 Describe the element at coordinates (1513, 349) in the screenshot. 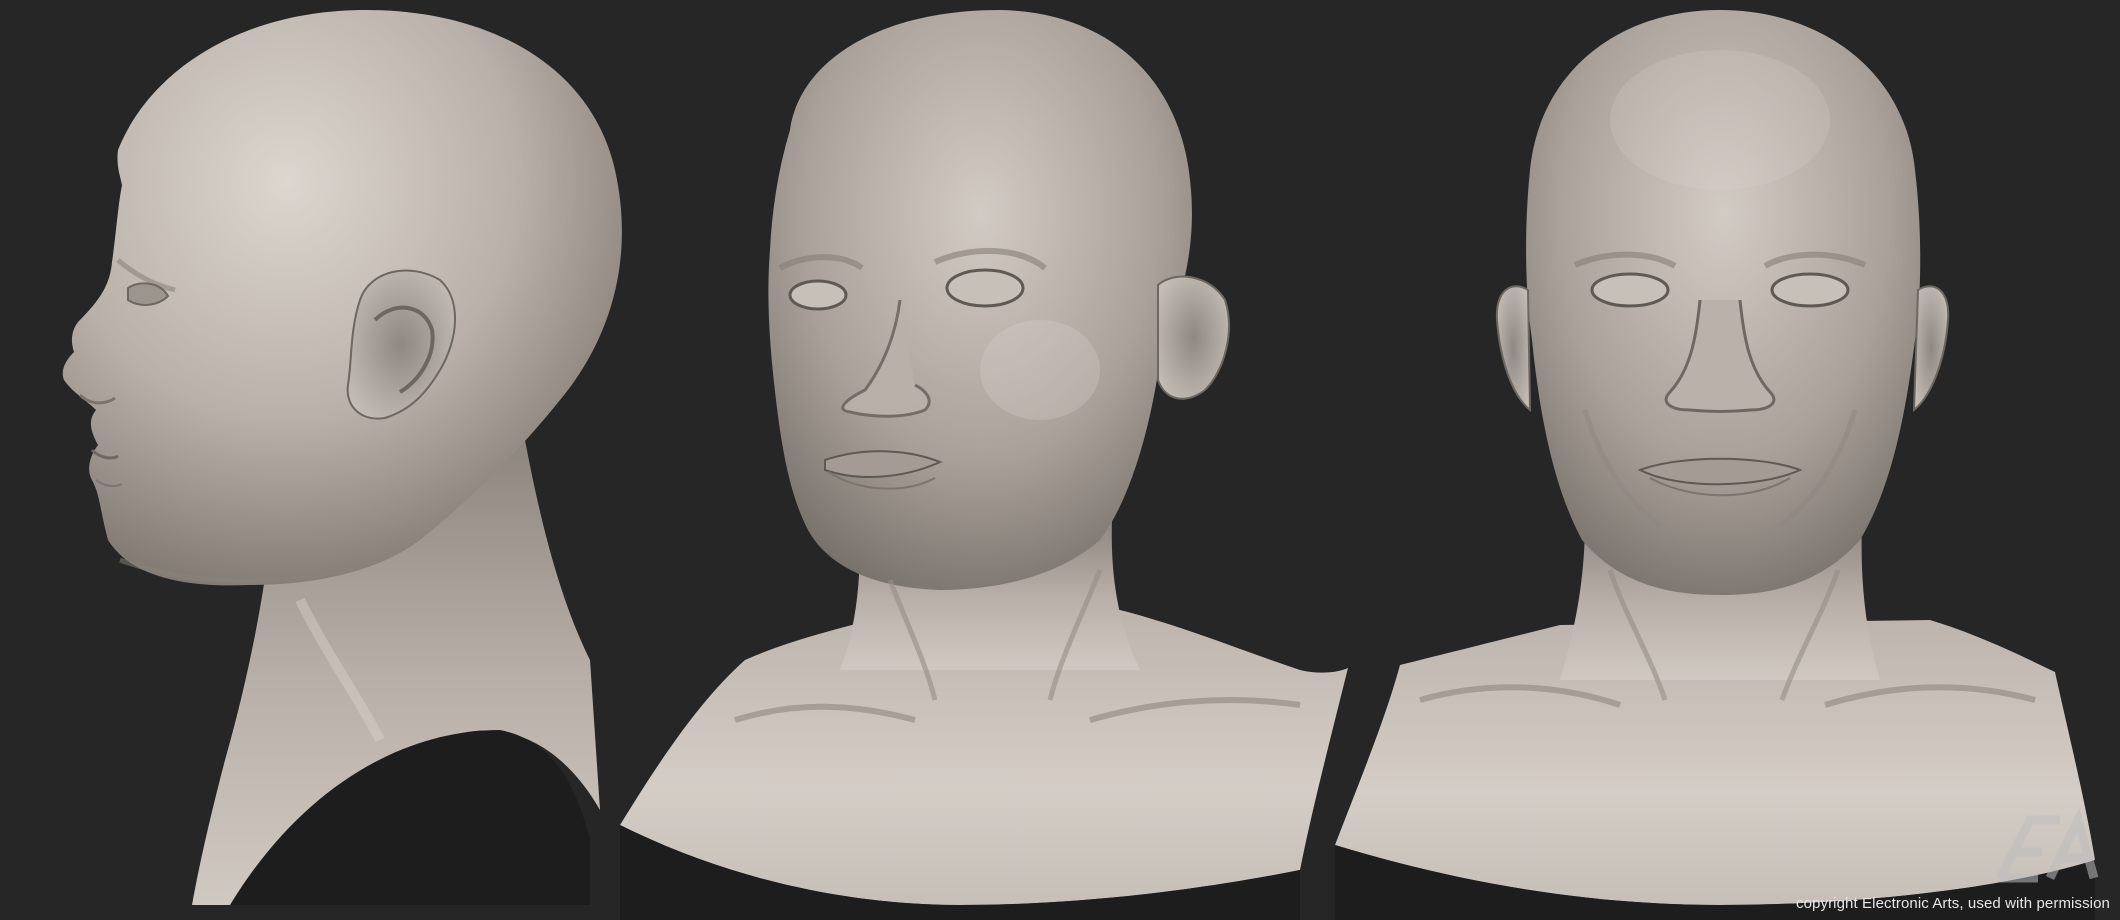

I see `front-ear-left` at that location.